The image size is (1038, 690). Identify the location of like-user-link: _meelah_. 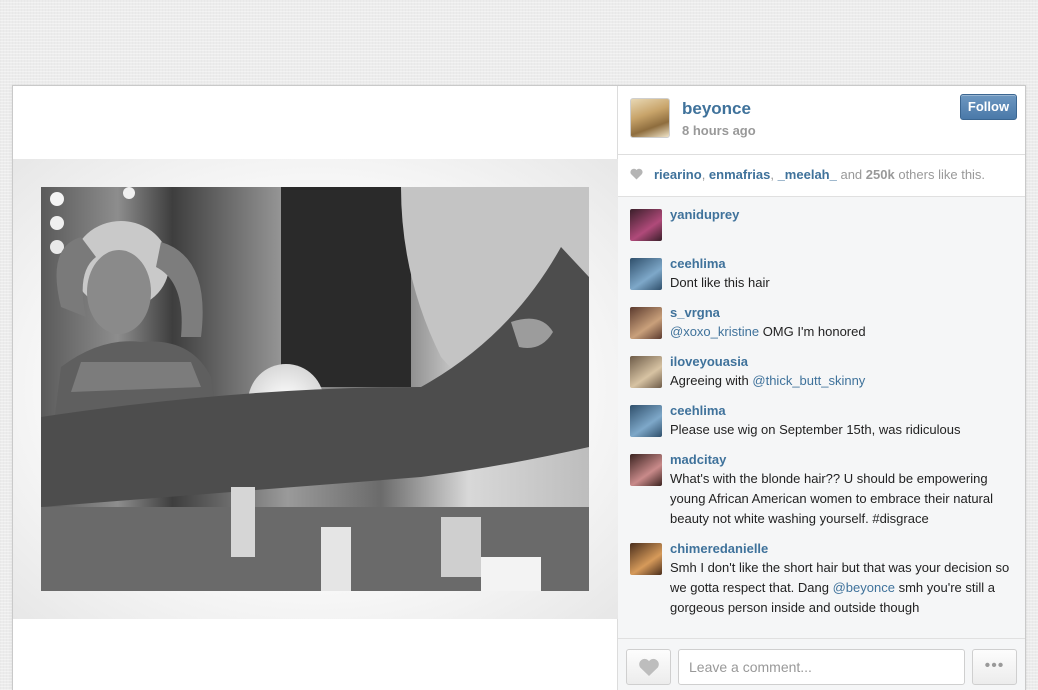
(807, 174).